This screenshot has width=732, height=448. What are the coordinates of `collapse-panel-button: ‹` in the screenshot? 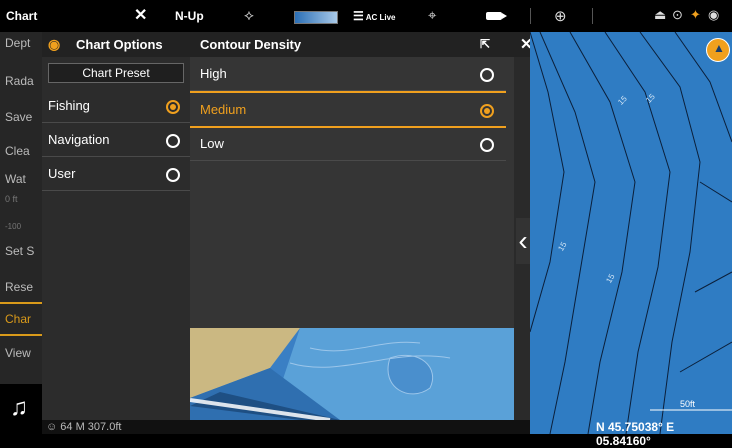 It's located at (523, 241).